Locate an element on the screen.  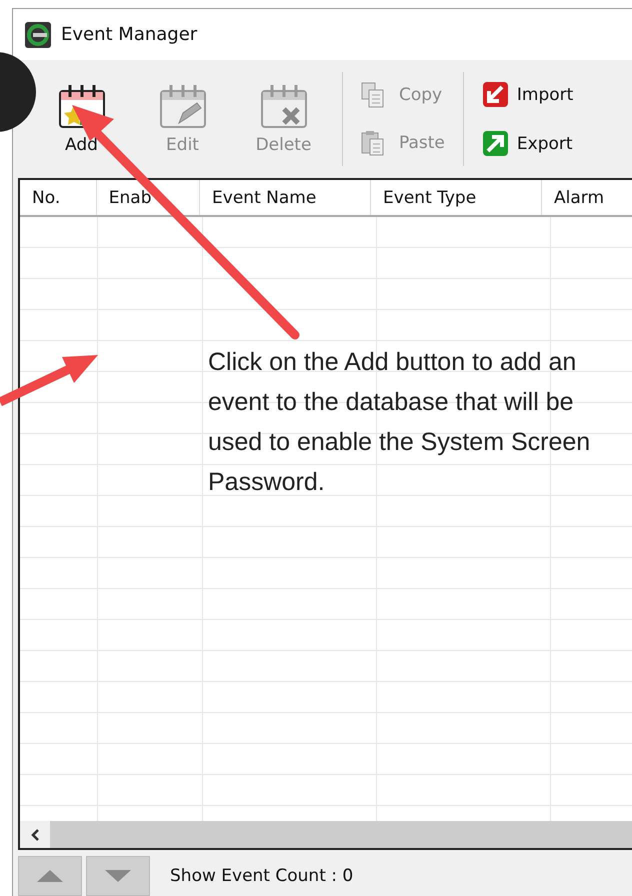
arrow-up-right-icon is located at coordinates (495, 143).